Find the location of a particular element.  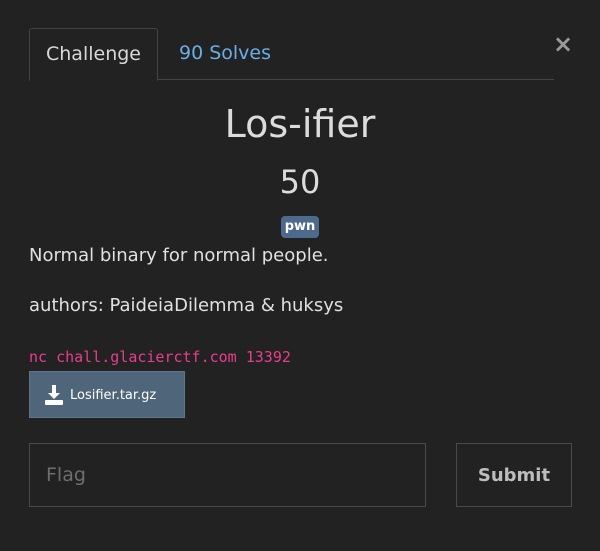

close-icon: × is located at coordinates (563, 44).